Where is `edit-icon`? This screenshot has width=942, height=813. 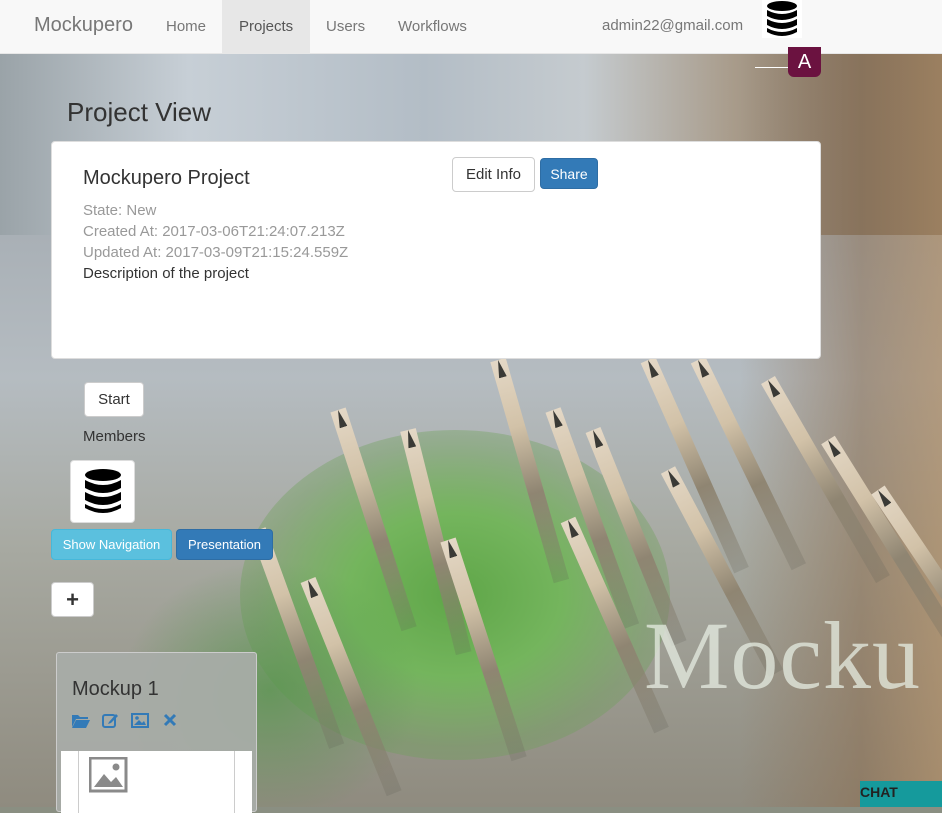
edit-icon is located at coordinates (110, 720).